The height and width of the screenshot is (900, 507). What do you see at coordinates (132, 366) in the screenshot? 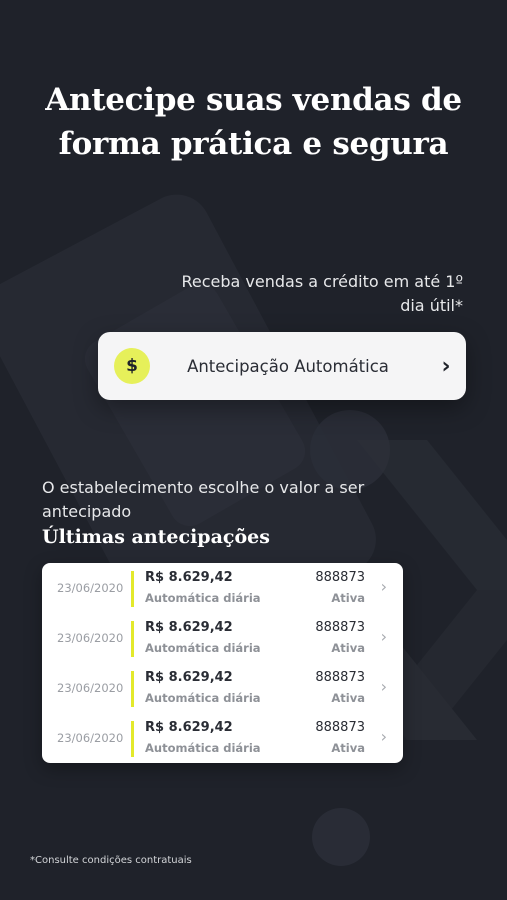
I see `dollar-refresh-icon: $` at bounding box center [132, 366].